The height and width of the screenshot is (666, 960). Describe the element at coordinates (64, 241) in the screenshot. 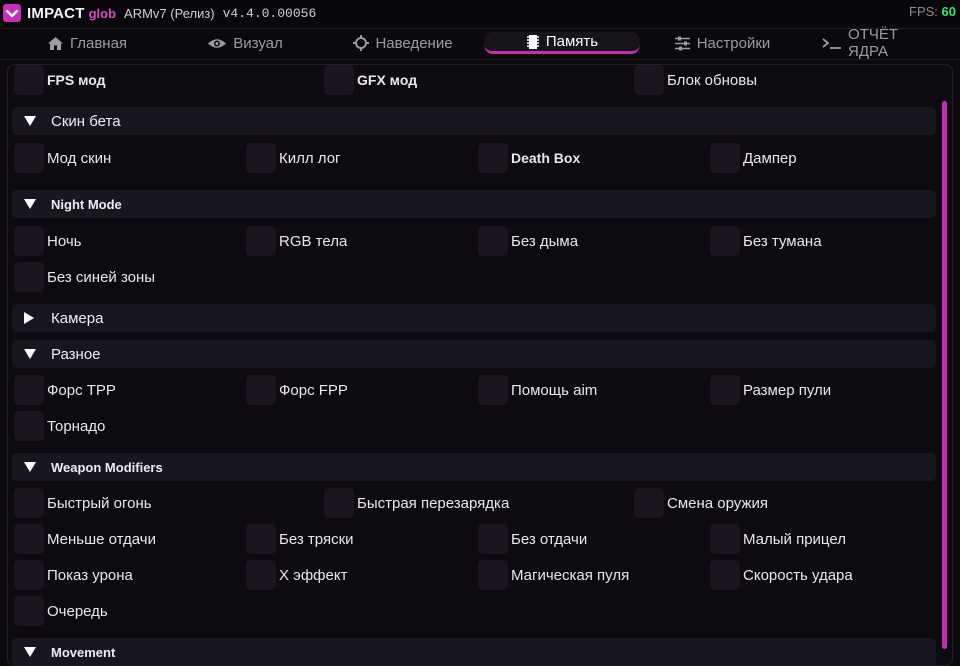

I see `checkbox-label: Ночь` at that location.